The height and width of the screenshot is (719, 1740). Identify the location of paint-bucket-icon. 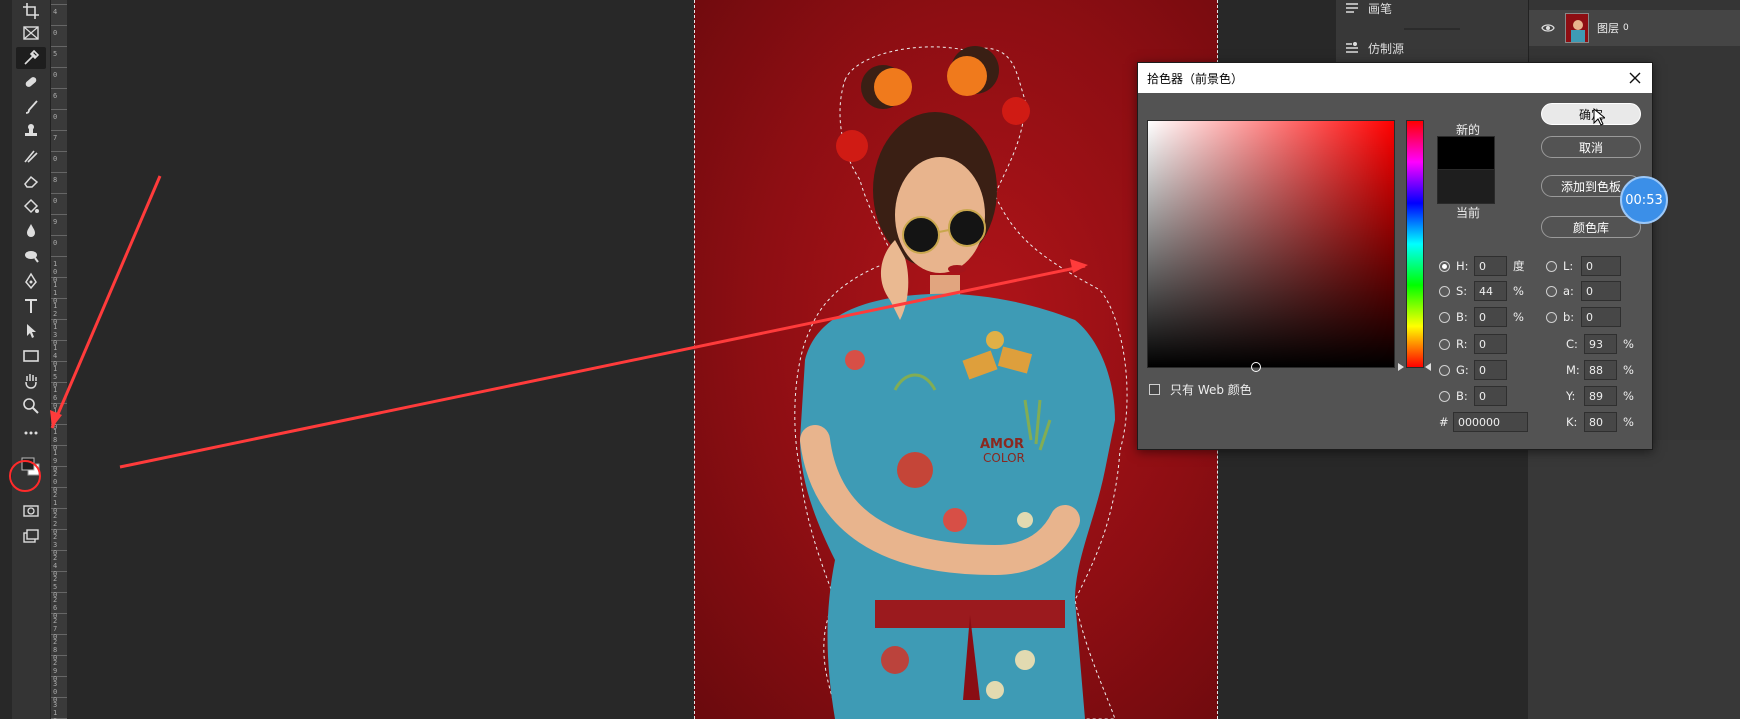
(31, 206).